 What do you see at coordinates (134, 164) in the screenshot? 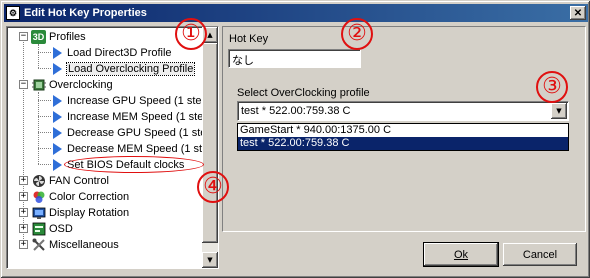
I see `annotation-ellipse` at bounding box center [134, 164].